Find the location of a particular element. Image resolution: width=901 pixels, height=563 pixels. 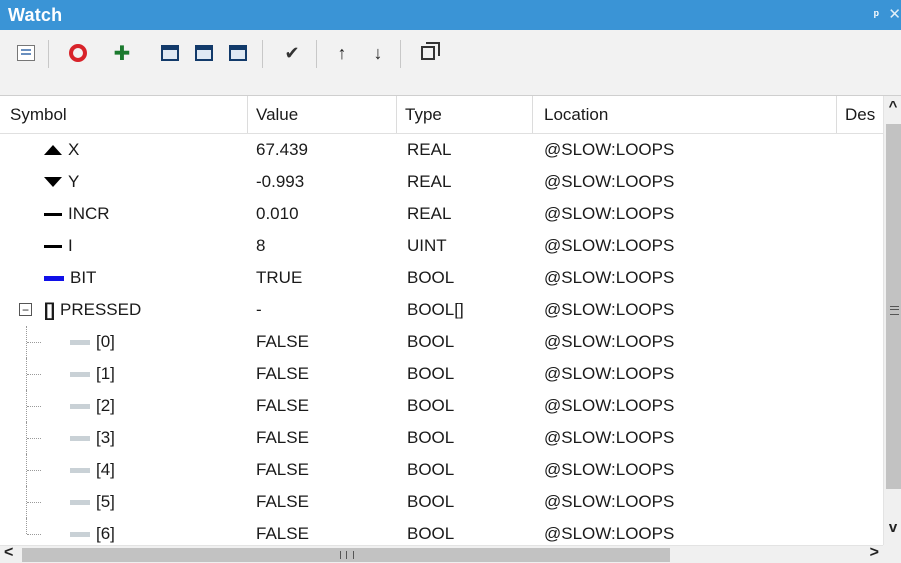

column-type: Type is located at coordinates (465, 114).